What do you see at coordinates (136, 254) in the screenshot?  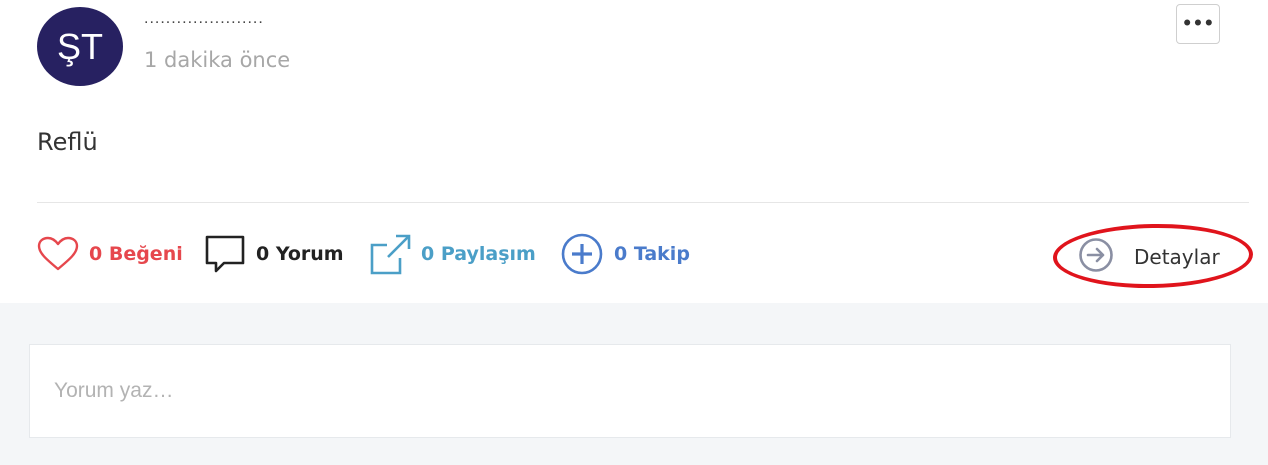 I see `like-count: 0 Beğeni` at bounding box center [136, 254].